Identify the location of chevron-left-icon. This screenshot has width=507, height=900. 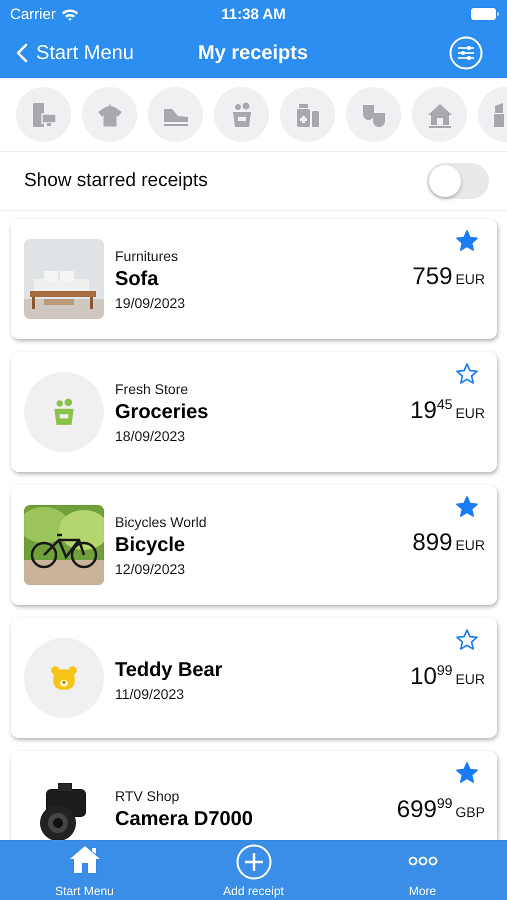
(22, 53).